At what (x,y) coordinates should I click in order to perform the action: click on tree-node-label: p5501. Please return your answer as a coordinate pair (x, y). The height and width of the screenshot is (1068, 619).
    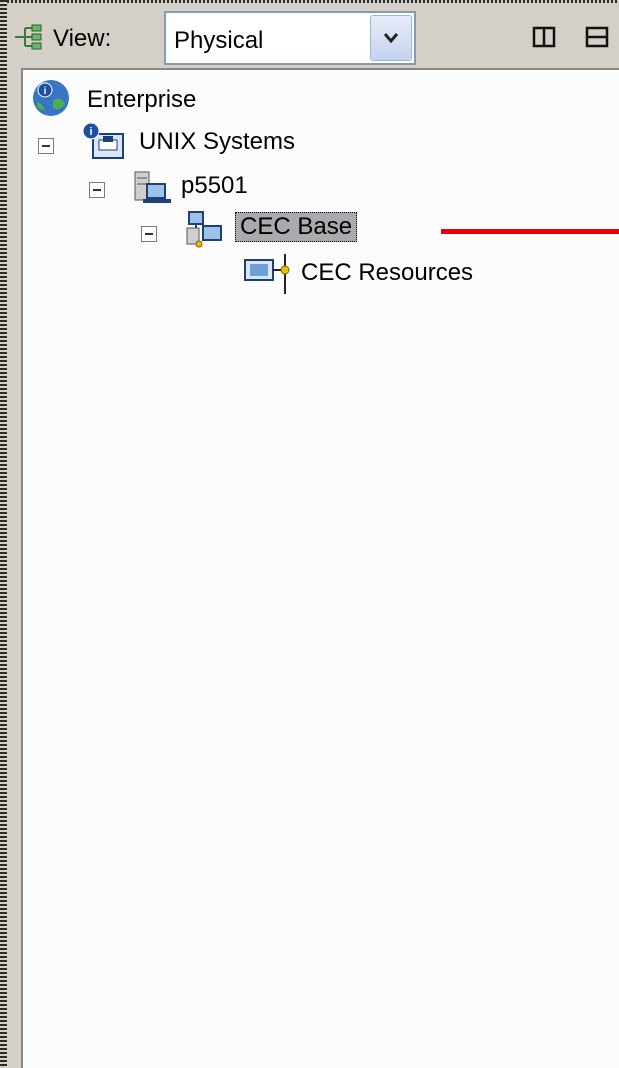
    Looking at the image, I should click on (214, 185).